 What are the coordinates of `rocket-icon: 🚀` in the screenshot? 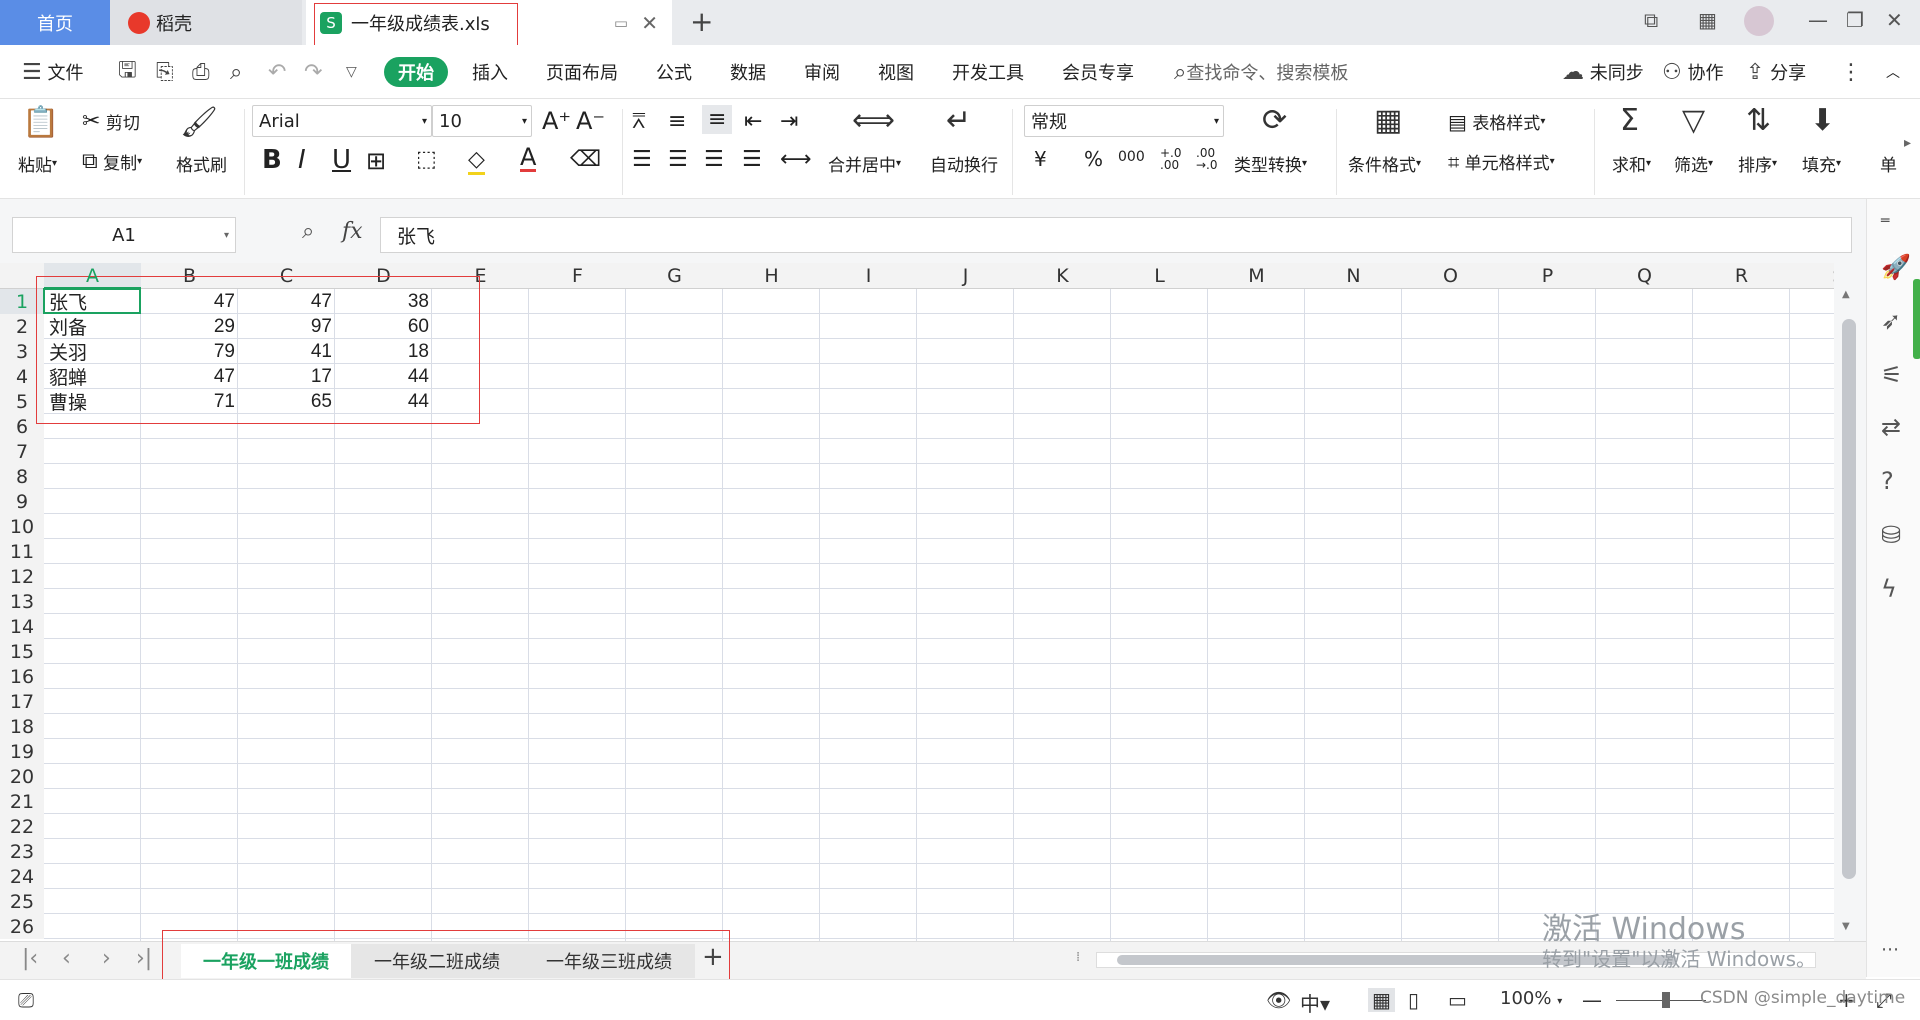 It's located at (1896, 267).